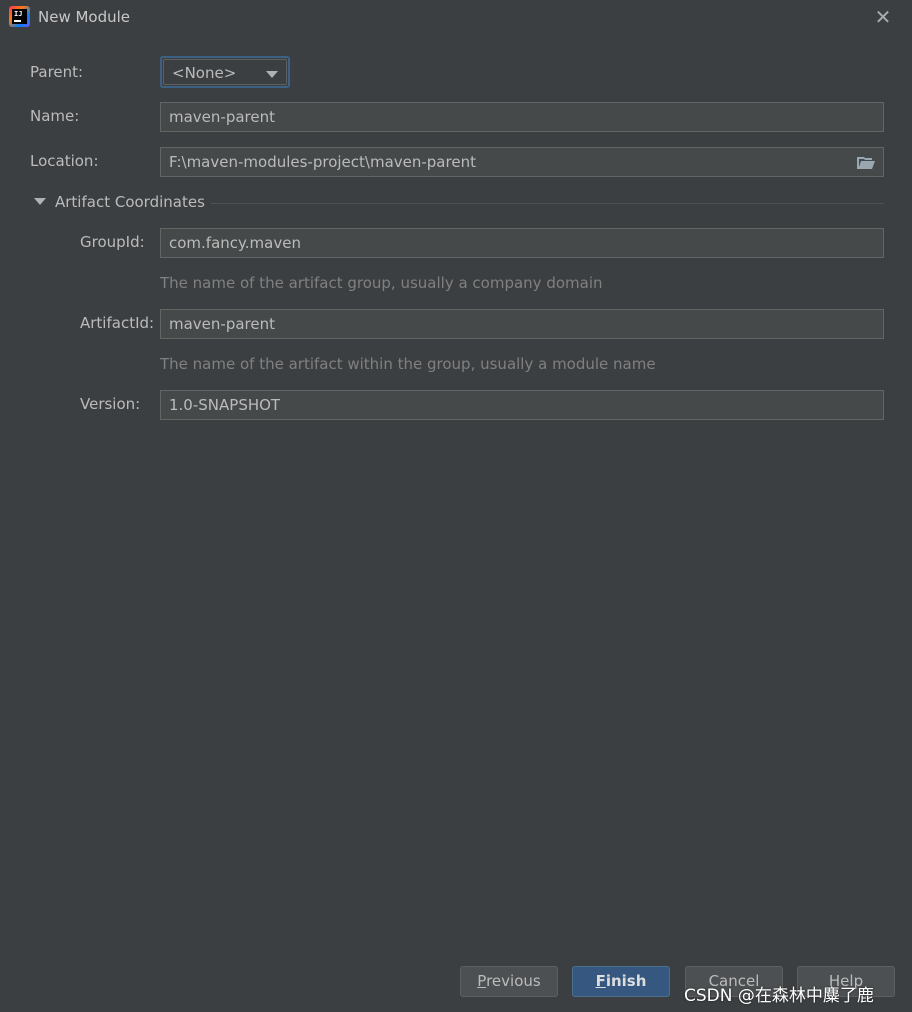  What do you see at coordinates (272, 74) in the screenshot?
I see `chevron-down-icon` at bounding box center [272, 74].